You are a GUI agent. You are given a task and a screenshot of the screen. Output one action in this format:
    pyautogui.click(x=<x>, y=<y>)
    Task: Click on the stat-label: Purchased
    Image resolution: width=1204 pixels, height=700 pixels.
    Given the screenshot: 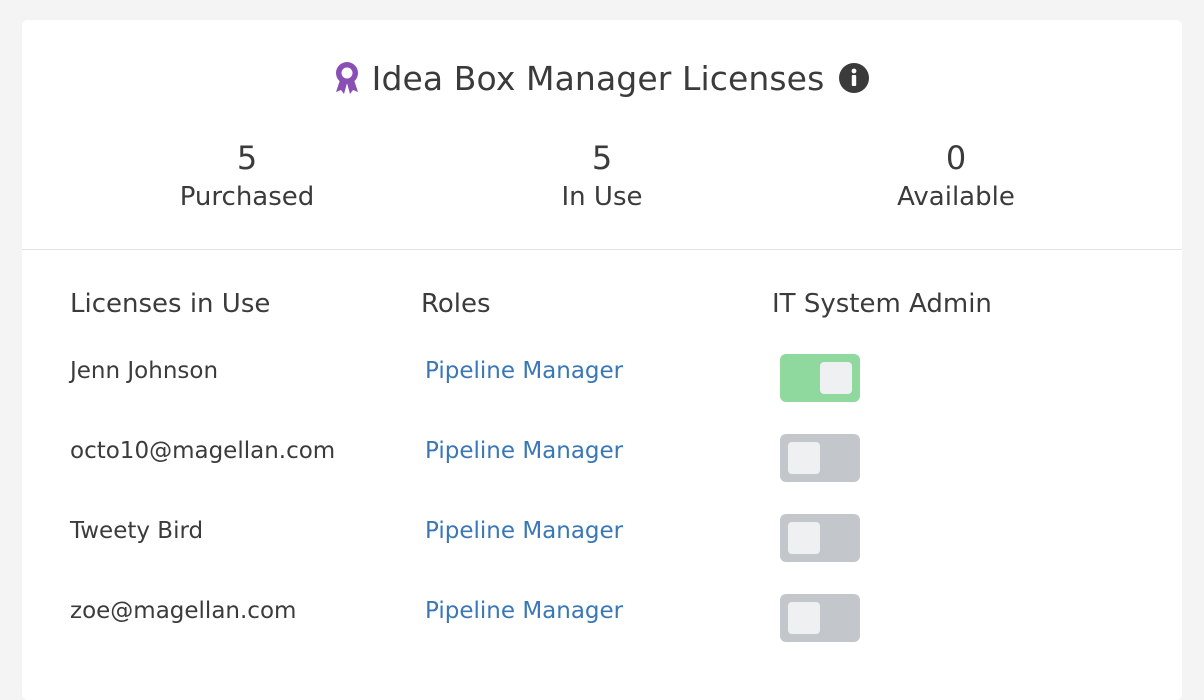 What is the action you would take?
    pyautogui.click(x=247, y=197)
    